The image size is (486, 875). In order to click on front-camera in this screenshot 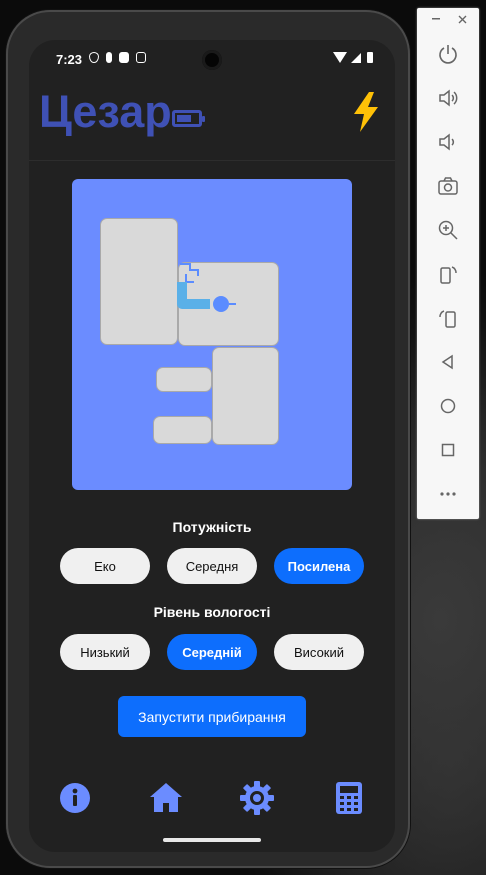, I will do `click(212, 60)`.